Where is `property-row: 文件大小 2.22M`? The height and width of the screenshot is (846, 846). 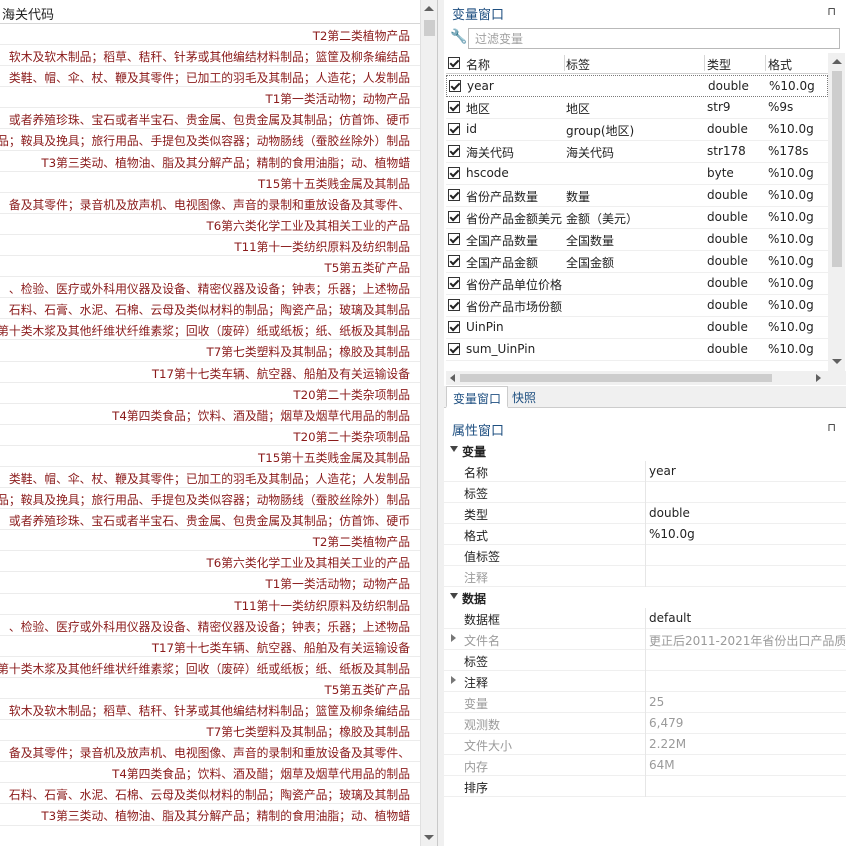 property-row: 文件大小 2.22M is located at coordinates (645, 744).